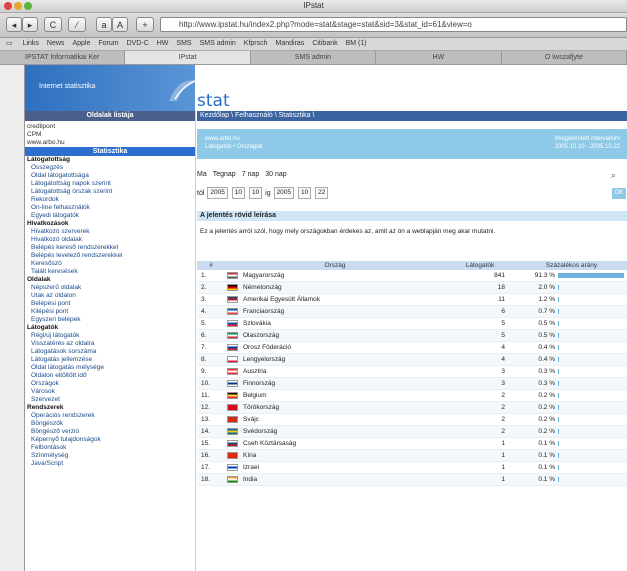 This screenshot has width=627, height=571. Describe the element at coordinates (257, 323) in the screenshot. I see `row-country: Szlovákia` at that location.